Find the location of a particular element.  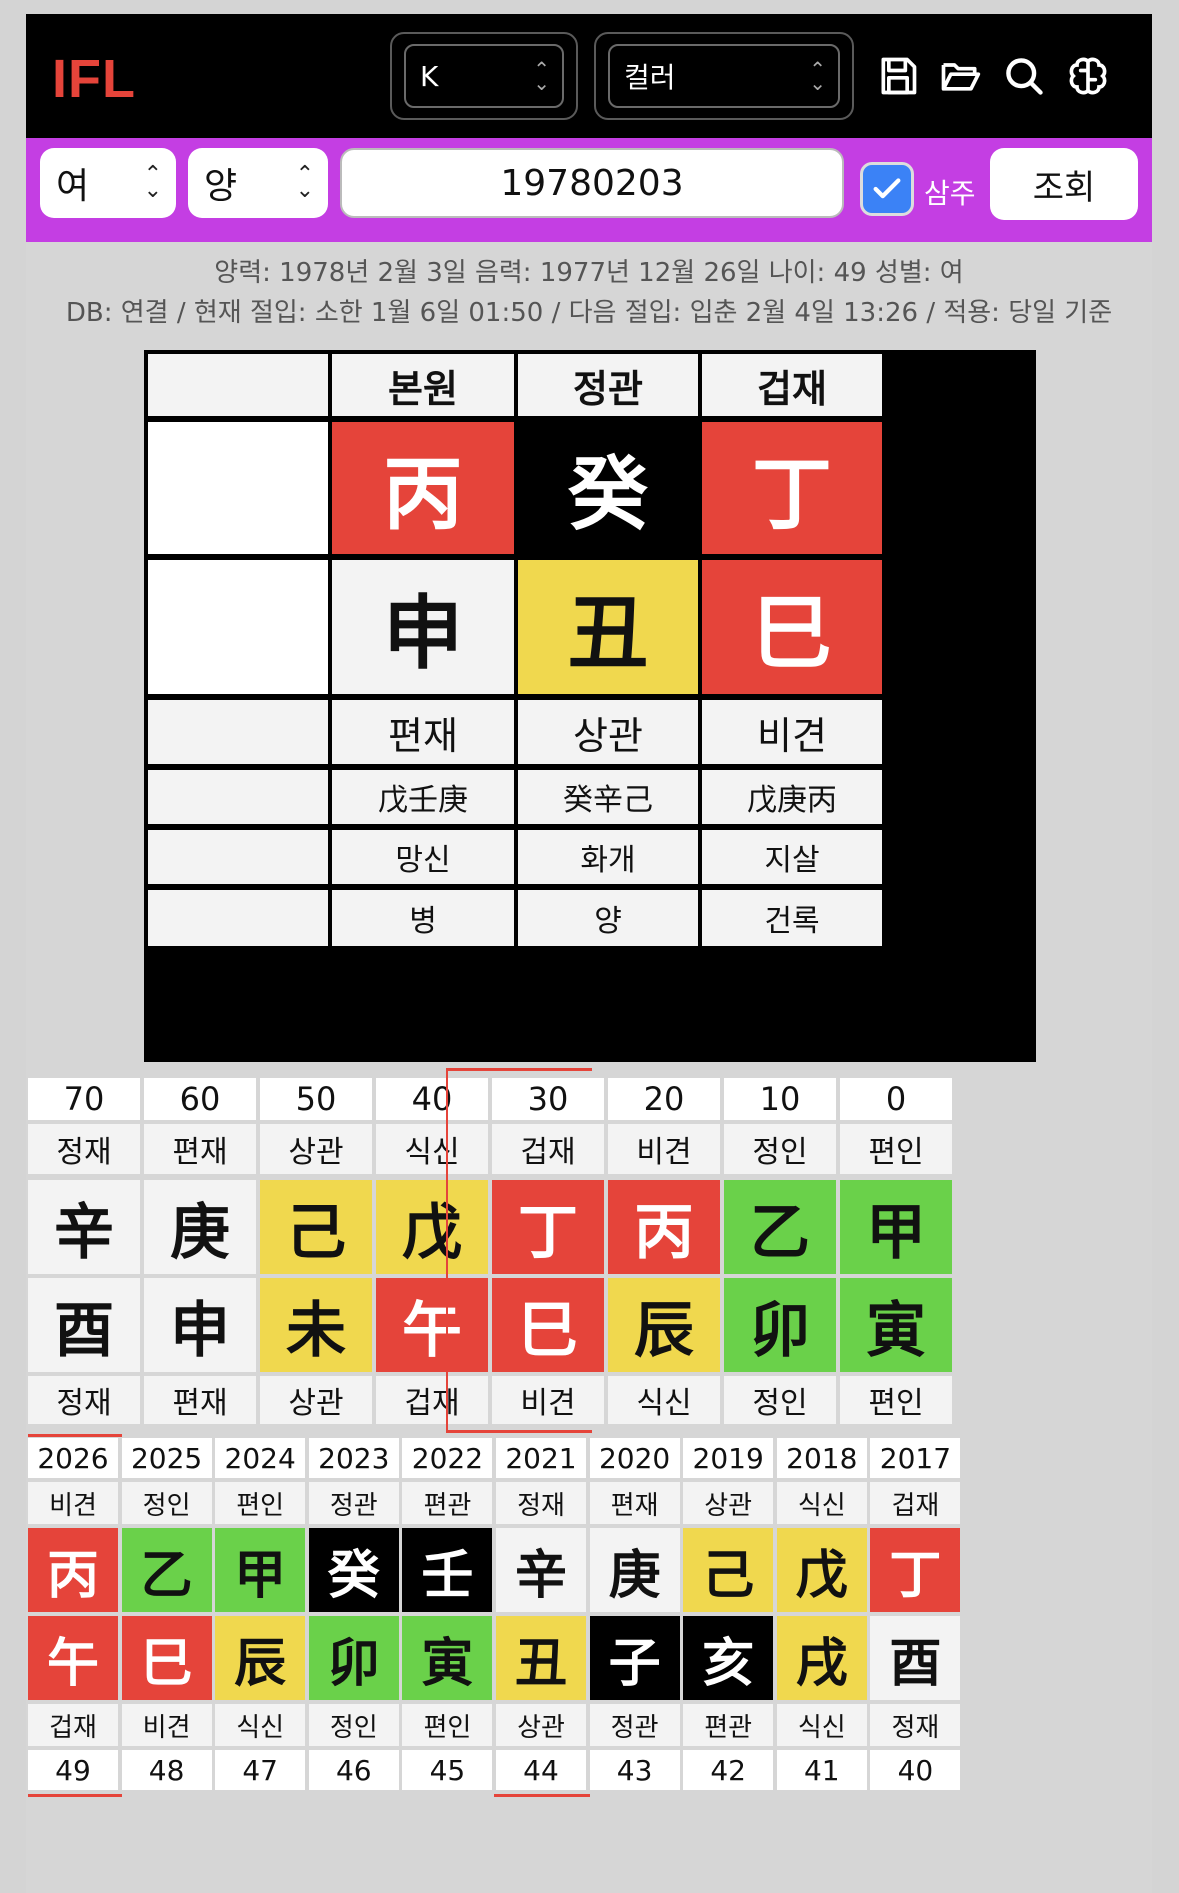

query-button: 조회 is located at coordinates (1064, 184).